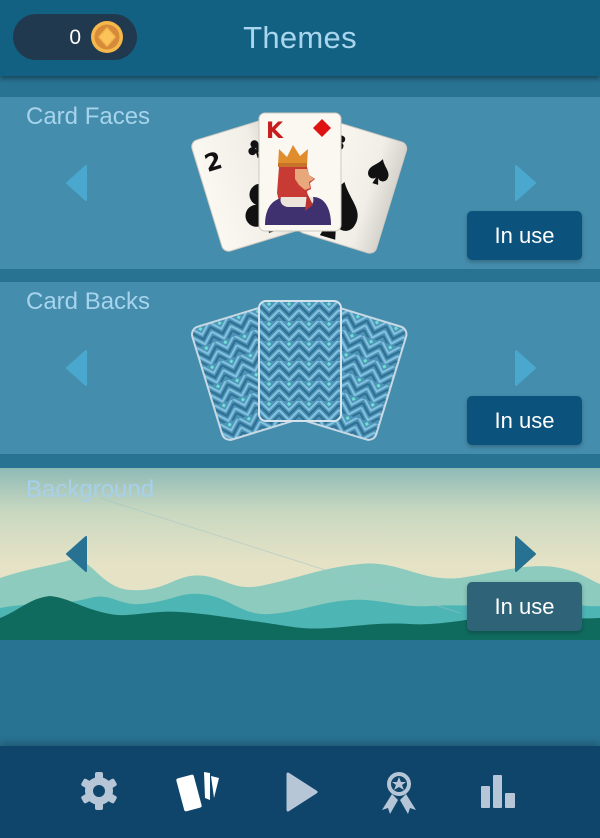  I want to click on bar-chart-icon, so click(498, 791).